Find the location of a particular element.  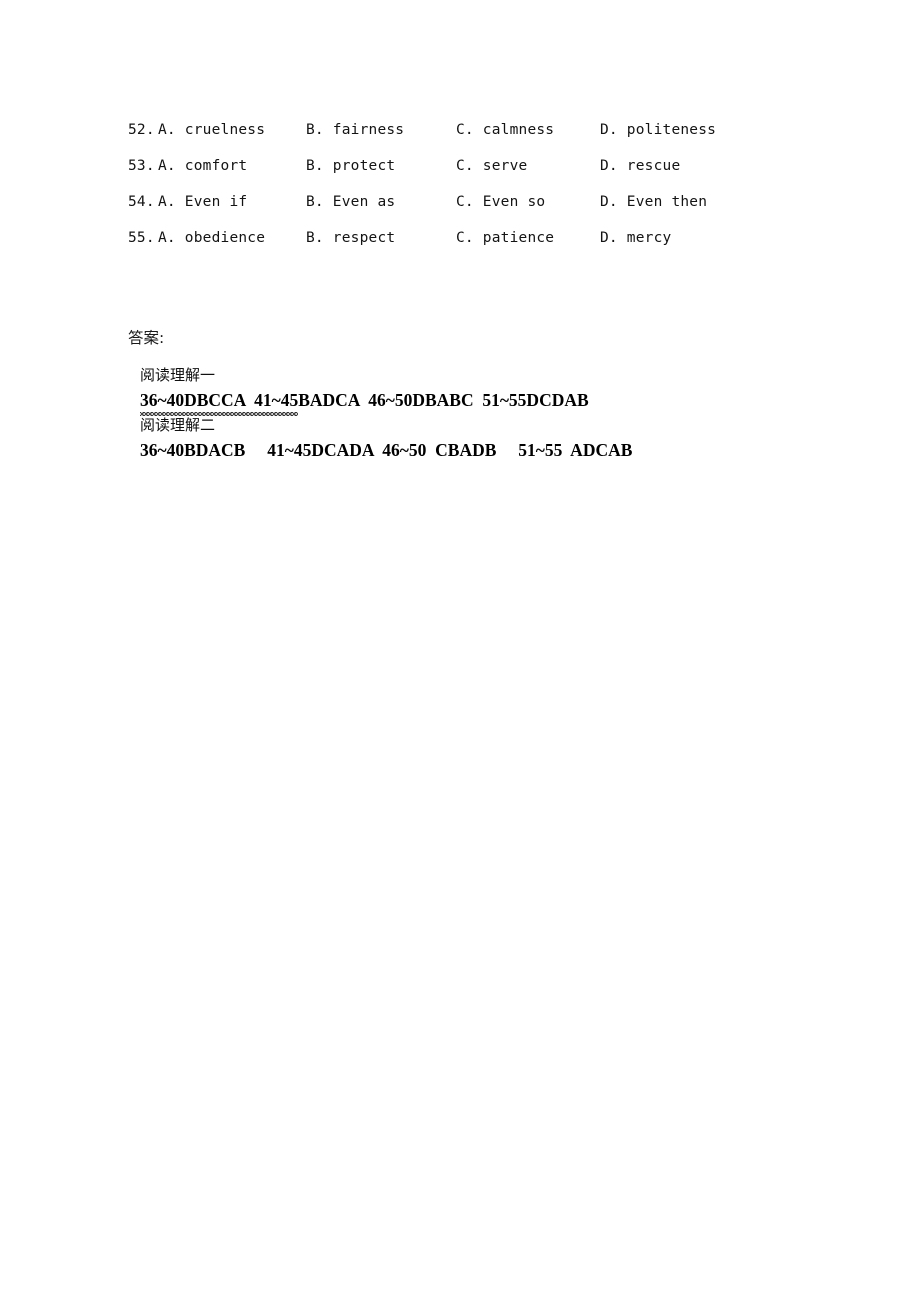

option-c: C. patience is located at coordinates (505, 238).